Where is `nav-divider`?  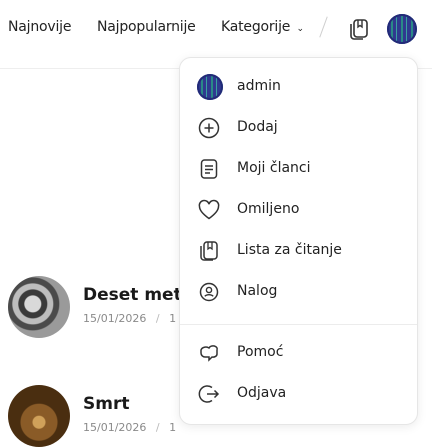 nav-divider is located at coordinates (323, 27).